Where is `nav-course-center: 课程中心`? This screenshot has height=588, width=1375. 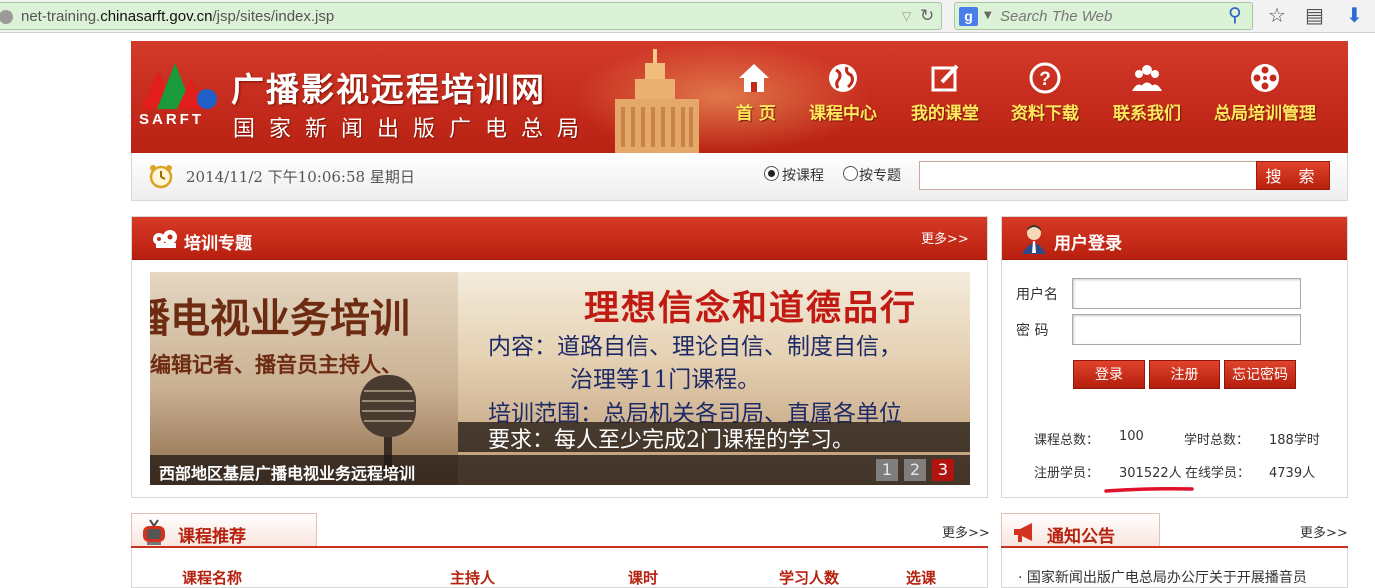 nav-course-center: 课程中心 is located at coordinates (843, 92).